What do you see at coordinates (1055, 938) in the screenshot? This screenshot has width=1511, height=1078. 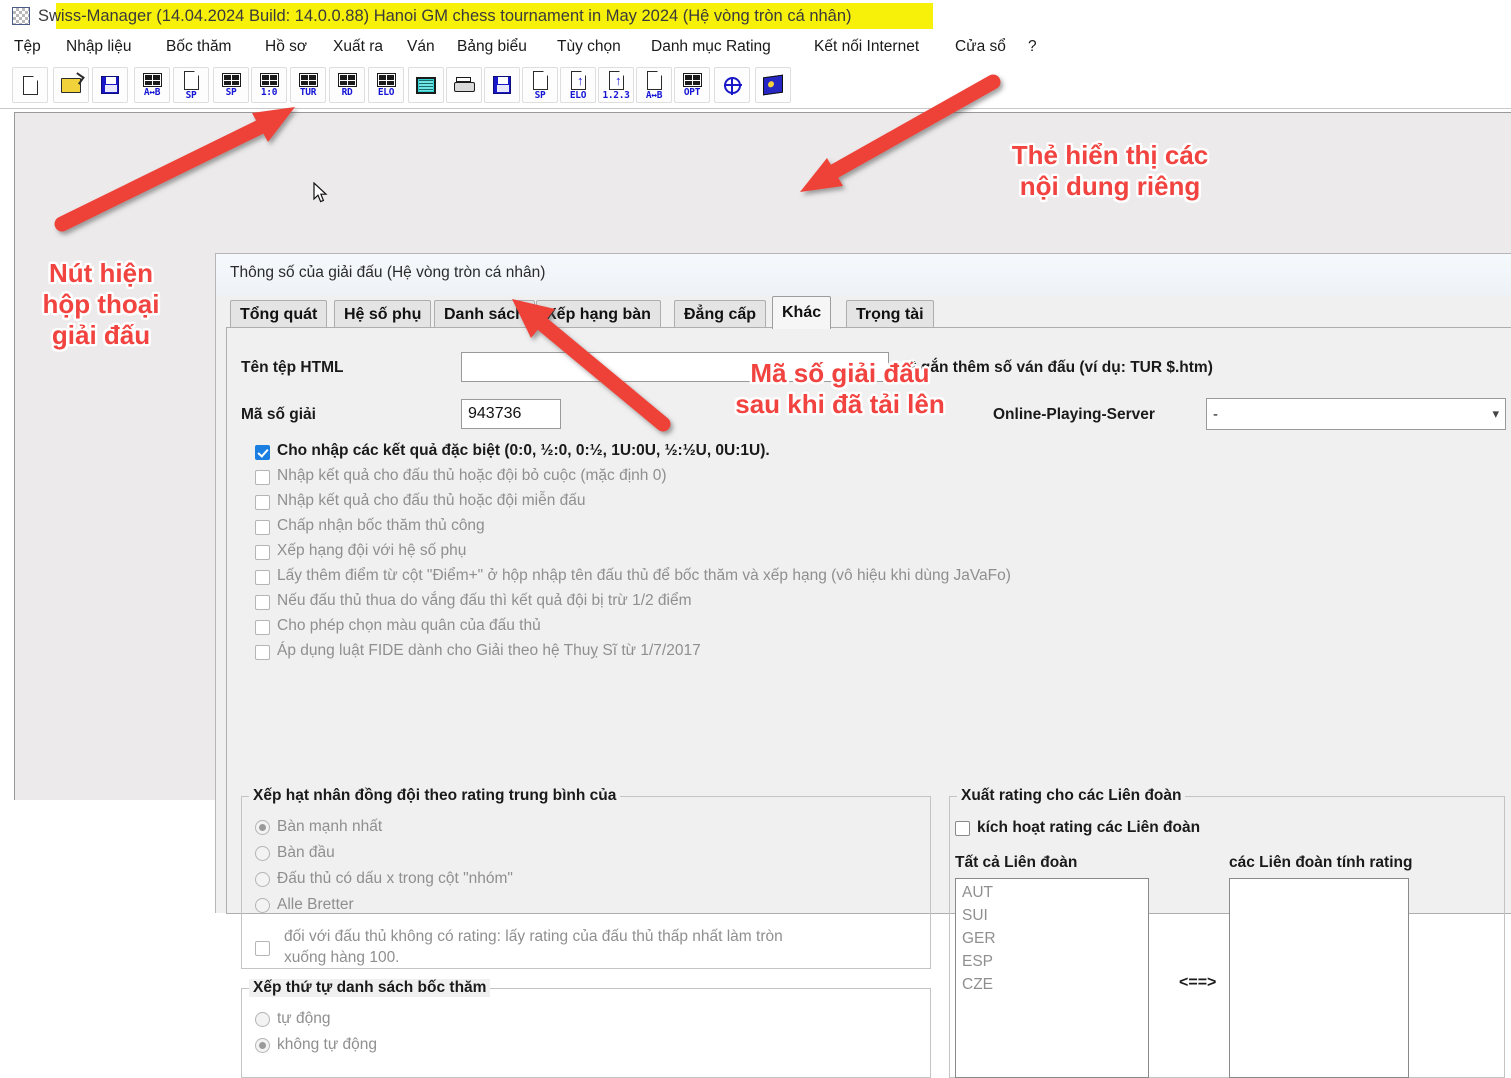 I see `federation-list-item: GER` at bounding box center [1055, 938].